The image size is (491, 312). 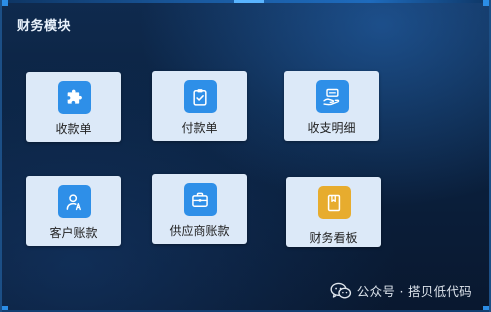 I want to click on watermark: 公众号 · 搭贝低代码, so click(x=401, y=290).